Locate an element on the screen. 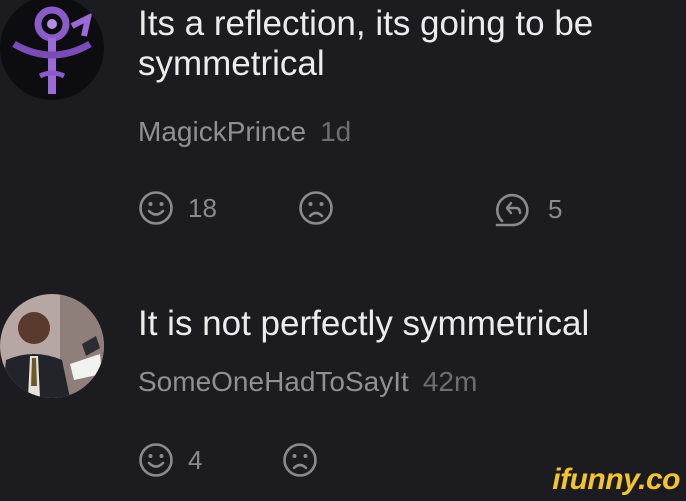  avatar-someonehadtosayit is located at coordinates (52, 346).